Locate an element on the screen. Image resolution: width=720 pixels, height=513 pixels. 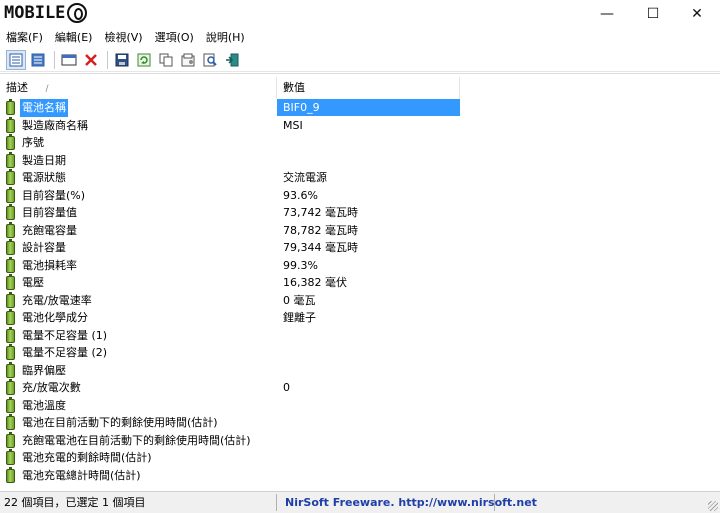
row-value: 93.6% is located at coordinates (300, 195).